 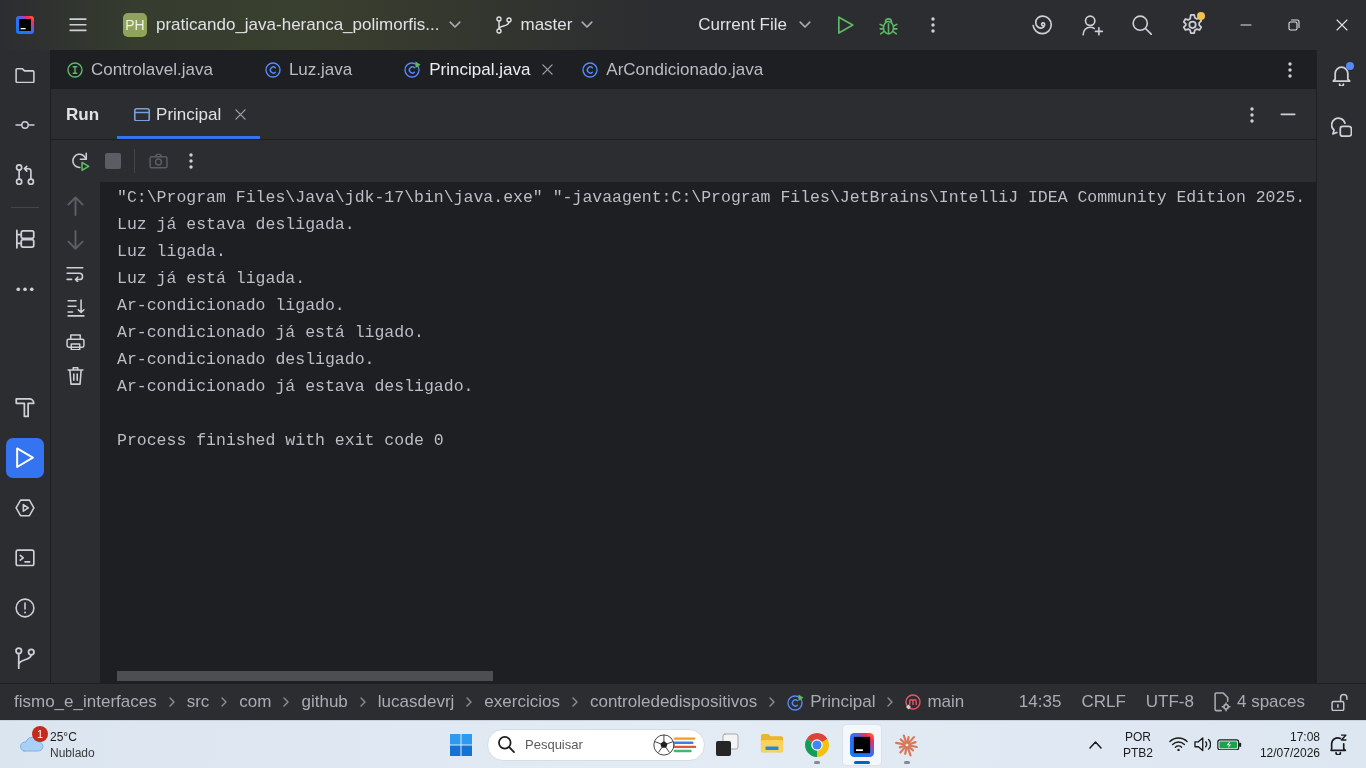 What do you see at coordinates (25, 608) in the screenshot?
I see `alert-circle-icon` at bounding box center [25, 608].